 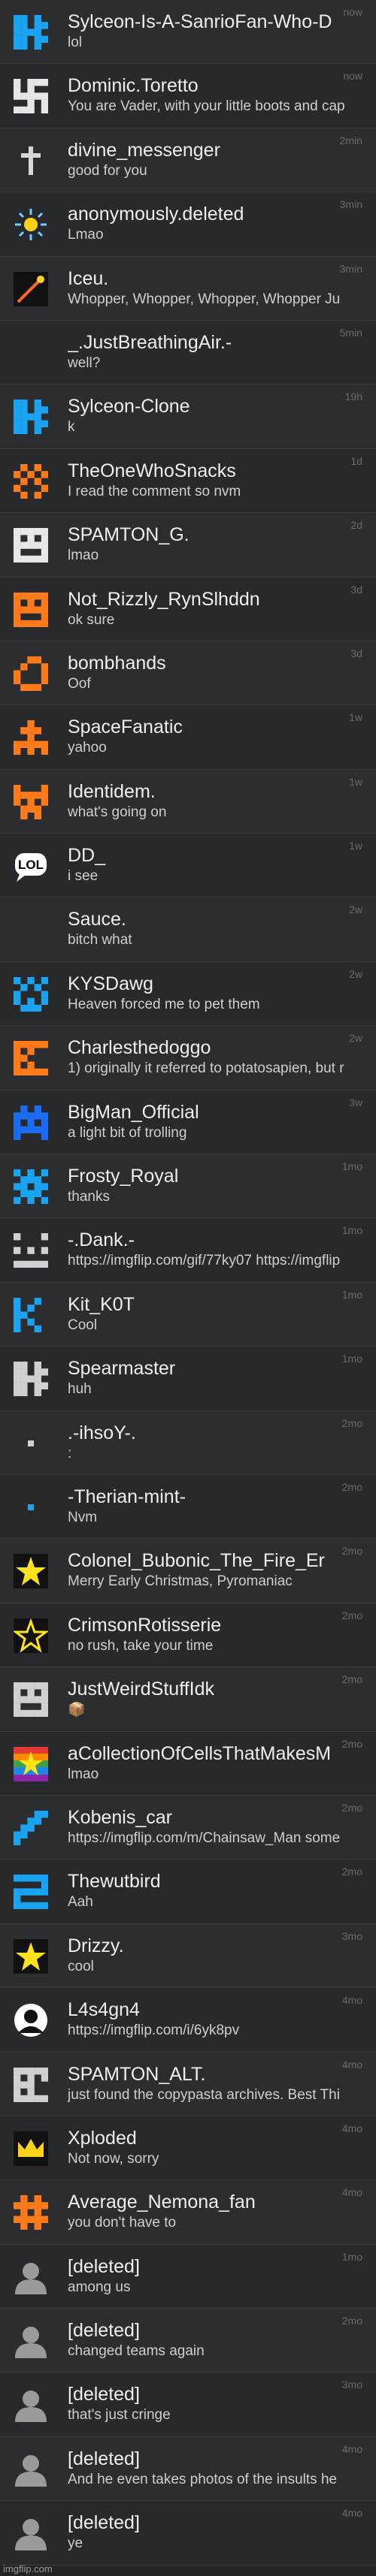 I want to click on username: Sauce., so click(x=214, y=919).